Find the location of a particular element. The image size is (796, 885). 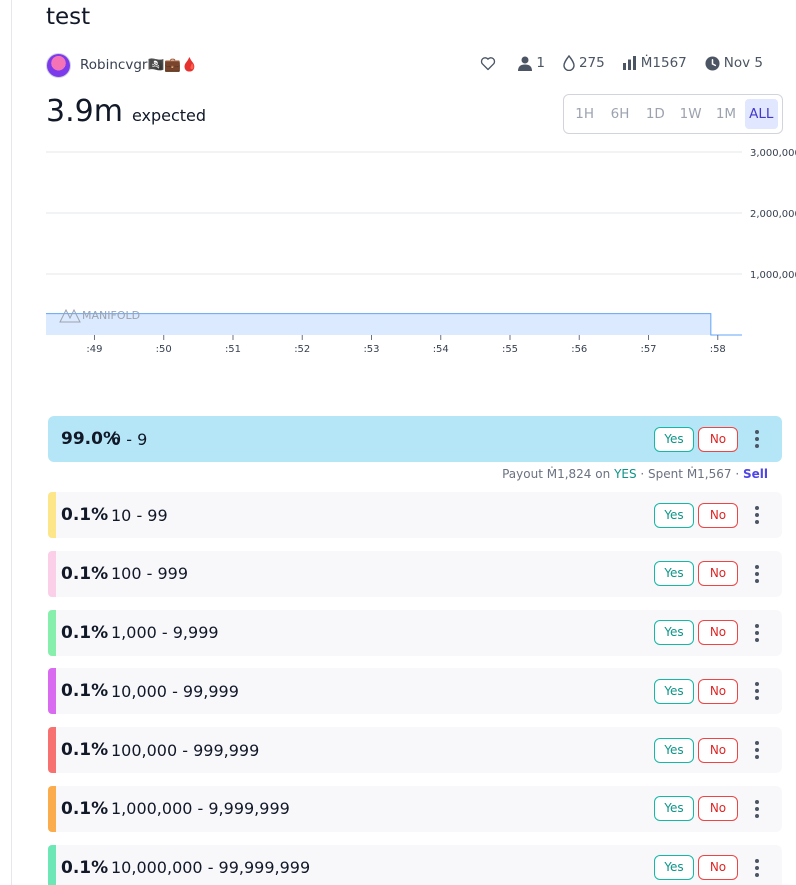

y-tick-label: 1,000,000 is located at coordinates (773, 275).